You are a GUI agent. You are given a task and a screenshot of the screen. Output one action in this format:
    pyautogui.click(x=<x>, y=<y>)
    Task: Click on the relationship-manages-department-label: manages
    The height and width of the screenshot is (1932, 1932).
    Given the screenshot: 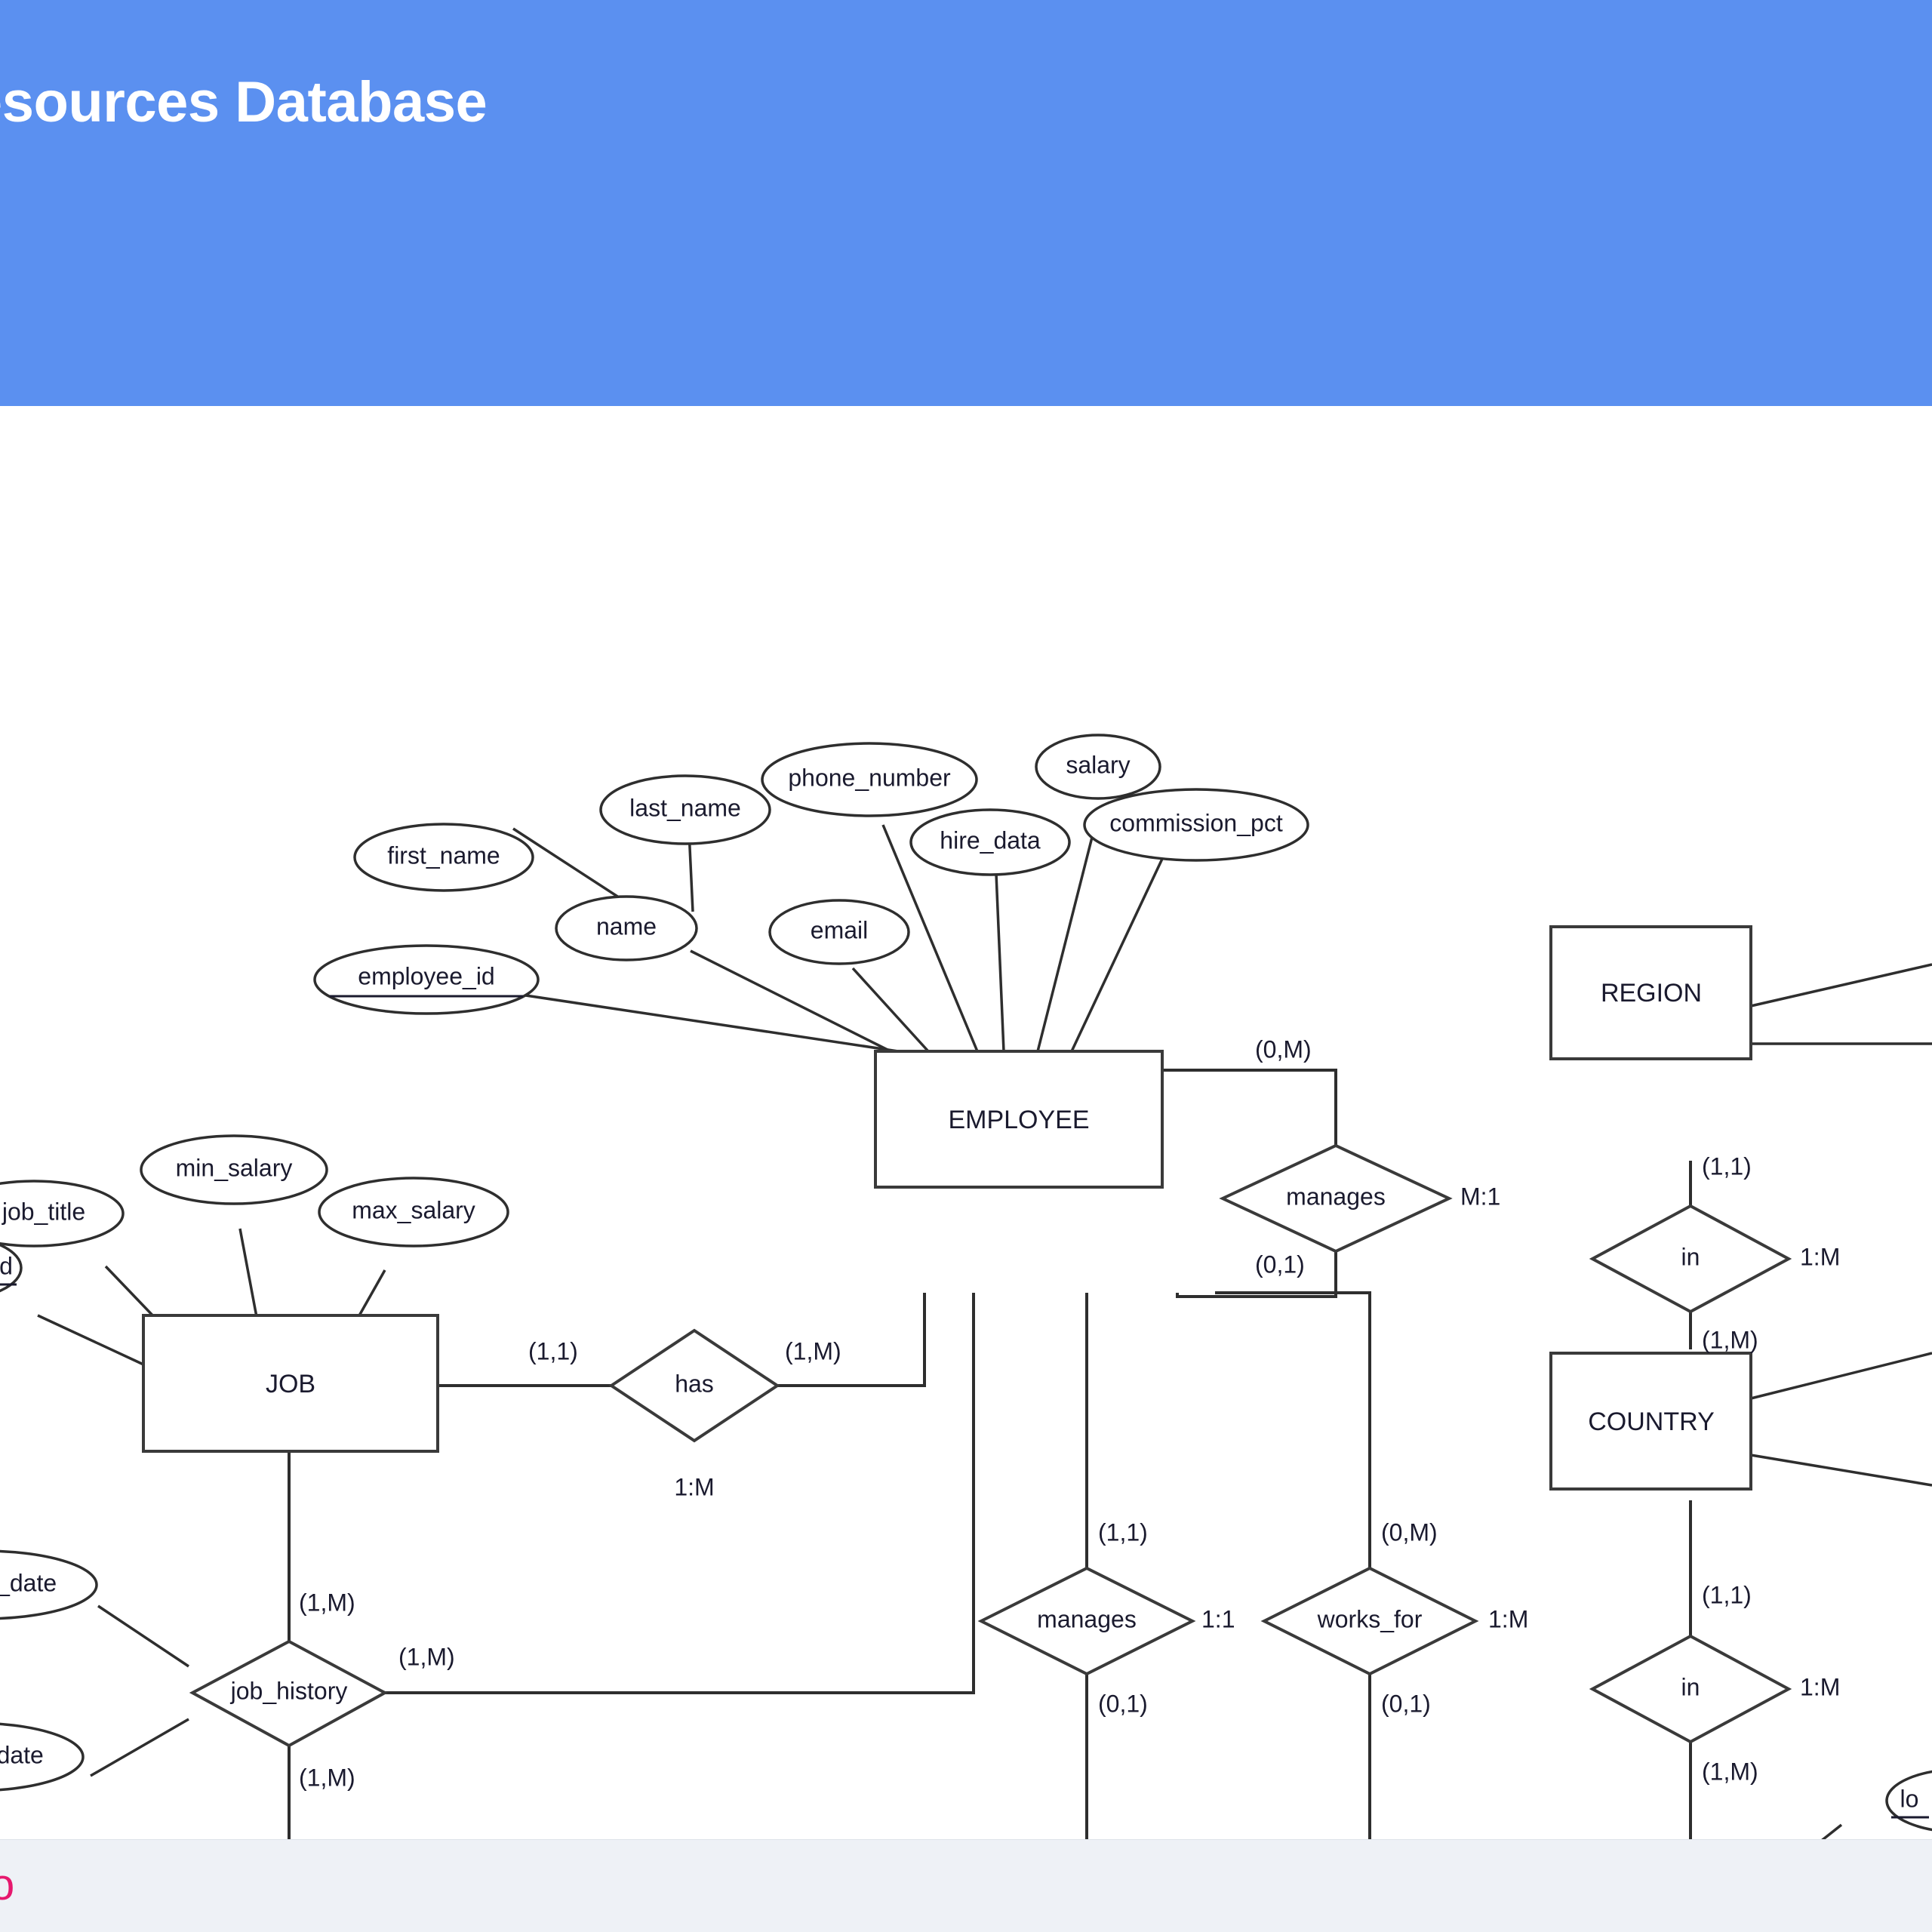 What is the action you would take?
    pyautogui.click(x=1087, y=1618)
    